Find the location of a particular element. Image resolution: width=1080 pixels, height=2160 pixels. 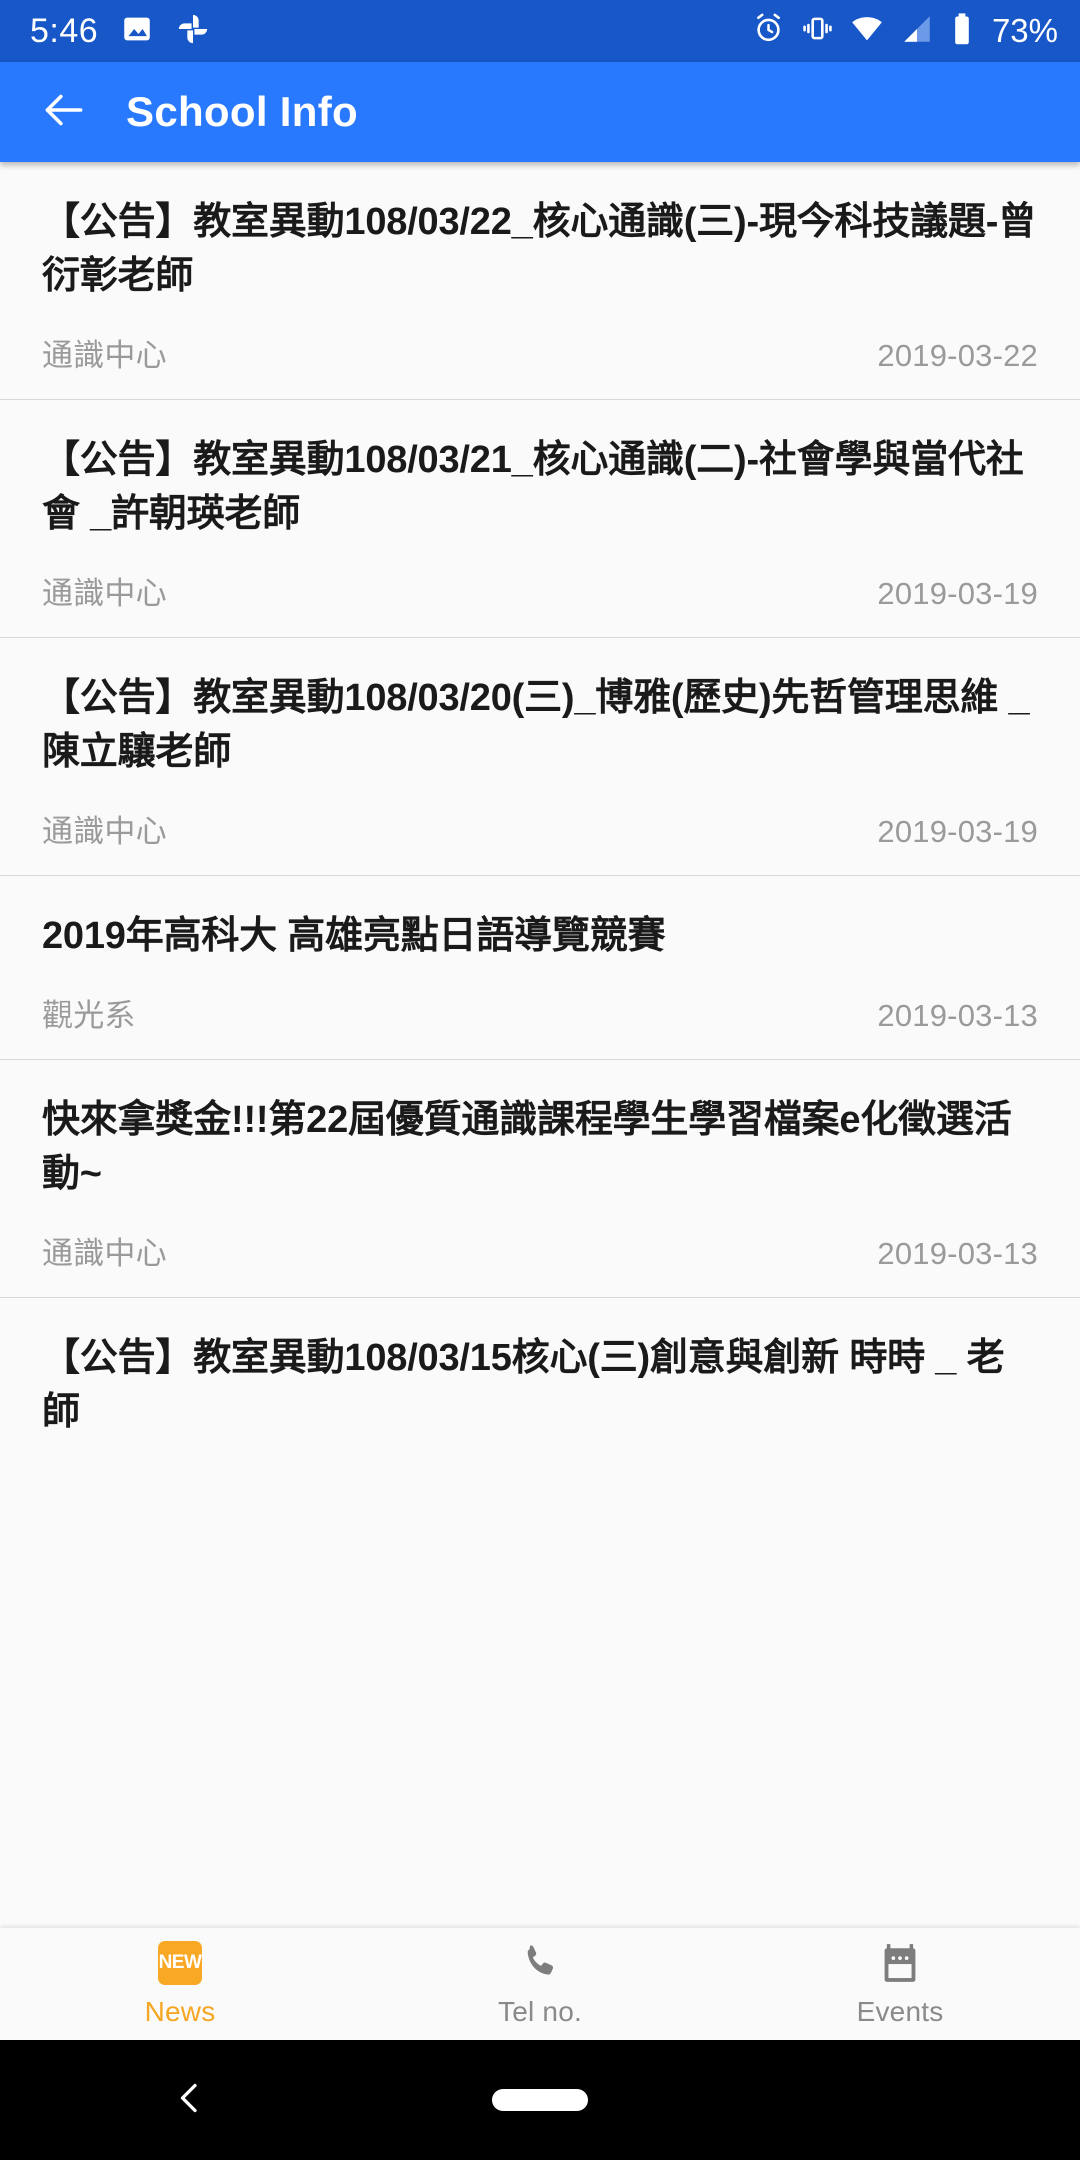

tab-tel-no: Tel no. is located at coordinates (540, 1984).